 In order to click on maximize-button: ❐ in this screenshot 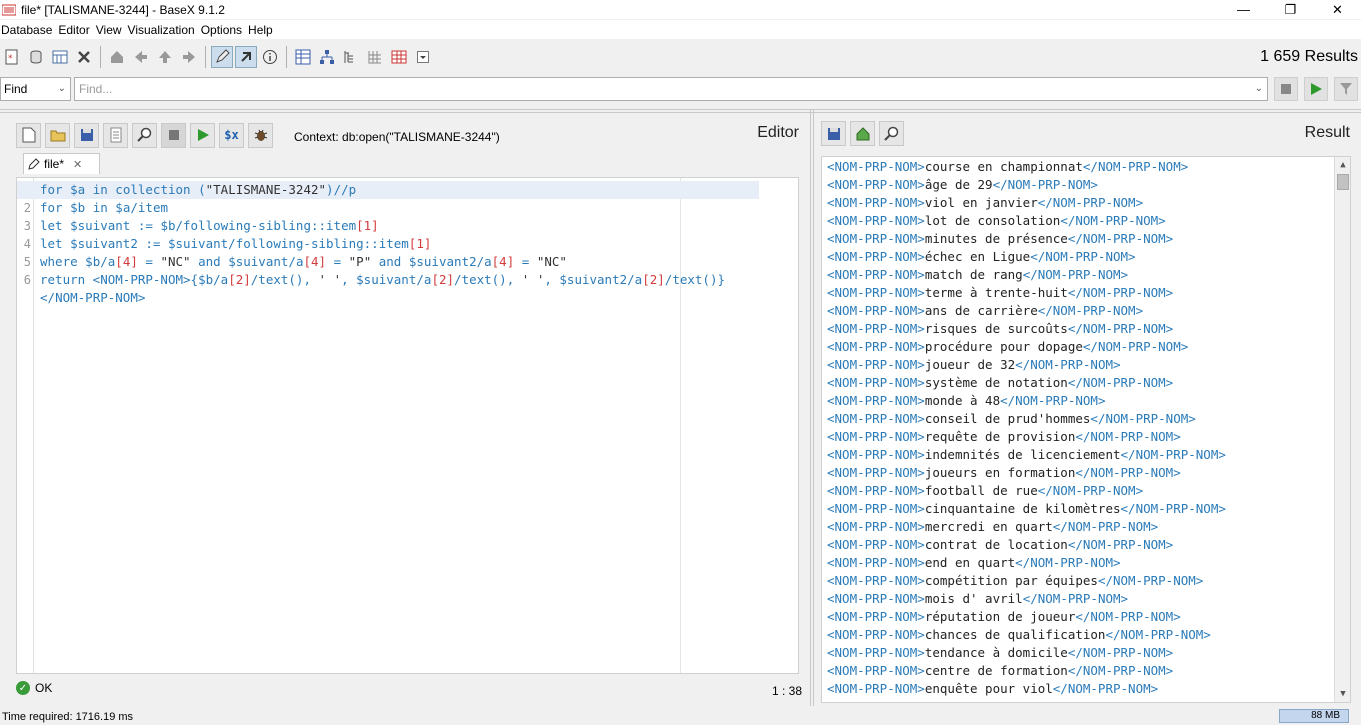, I will do `click(1290, 9)`.